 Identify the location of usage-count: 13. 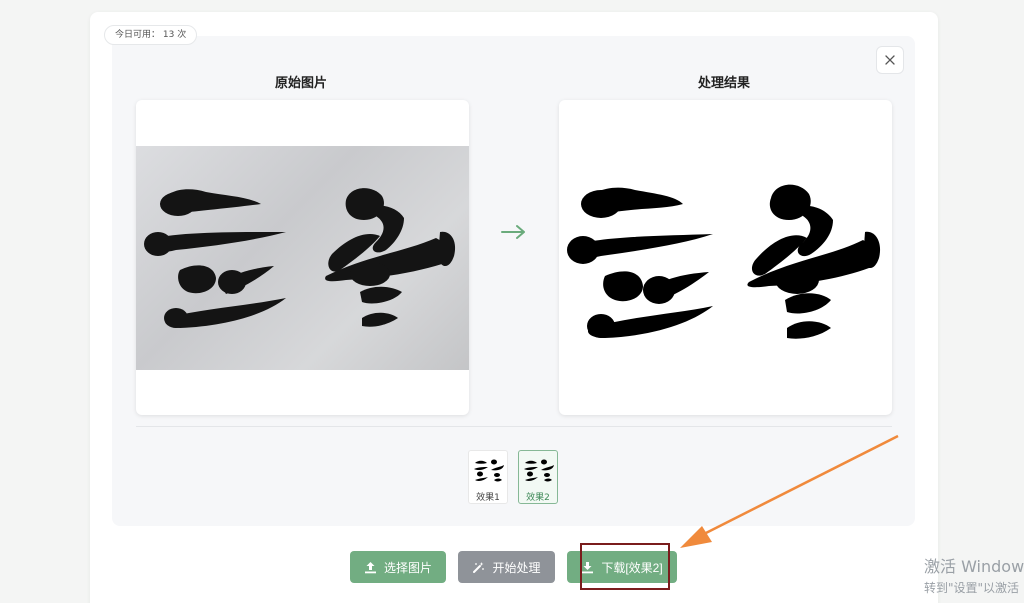
(168, 35).